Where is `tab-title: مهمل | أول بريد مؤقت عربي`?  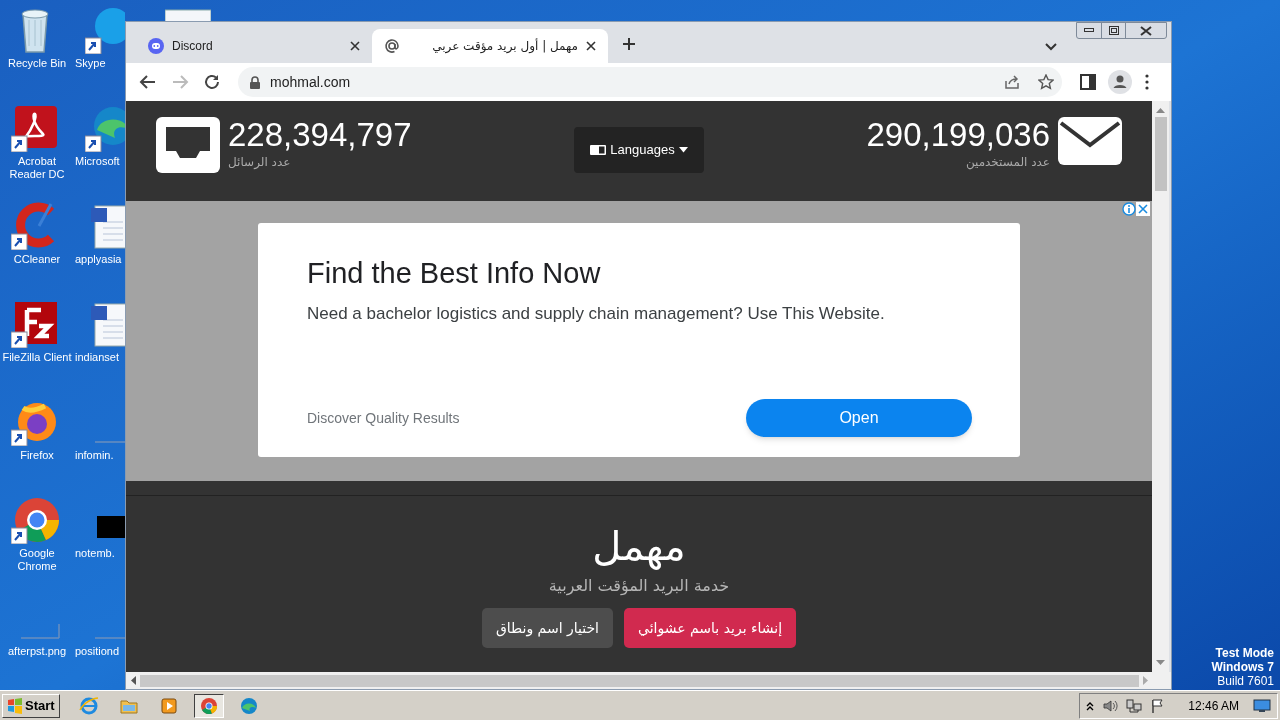
tab-title: مهمل | أول بريد مؤقت عربي is located at coordinates (504, 46).